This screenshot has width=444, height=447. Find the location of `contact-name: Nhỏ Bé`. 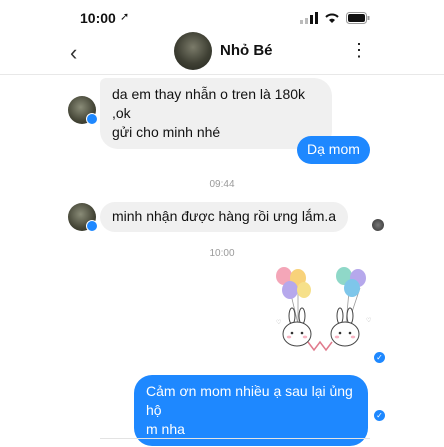

contact-name: Nhỏ Bé is located at coordinates (246, 50).